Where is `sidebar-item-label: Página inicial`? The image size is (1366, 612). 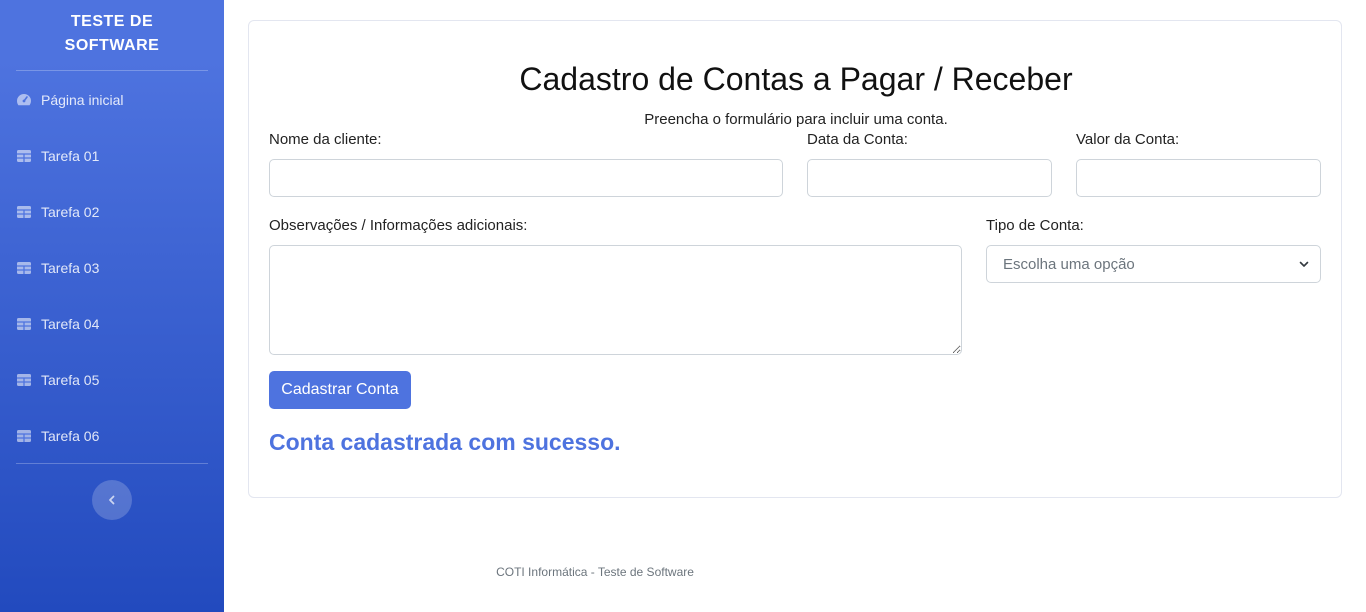 sidebar-item-label: Página inicial is located at coordinates (82, 100).